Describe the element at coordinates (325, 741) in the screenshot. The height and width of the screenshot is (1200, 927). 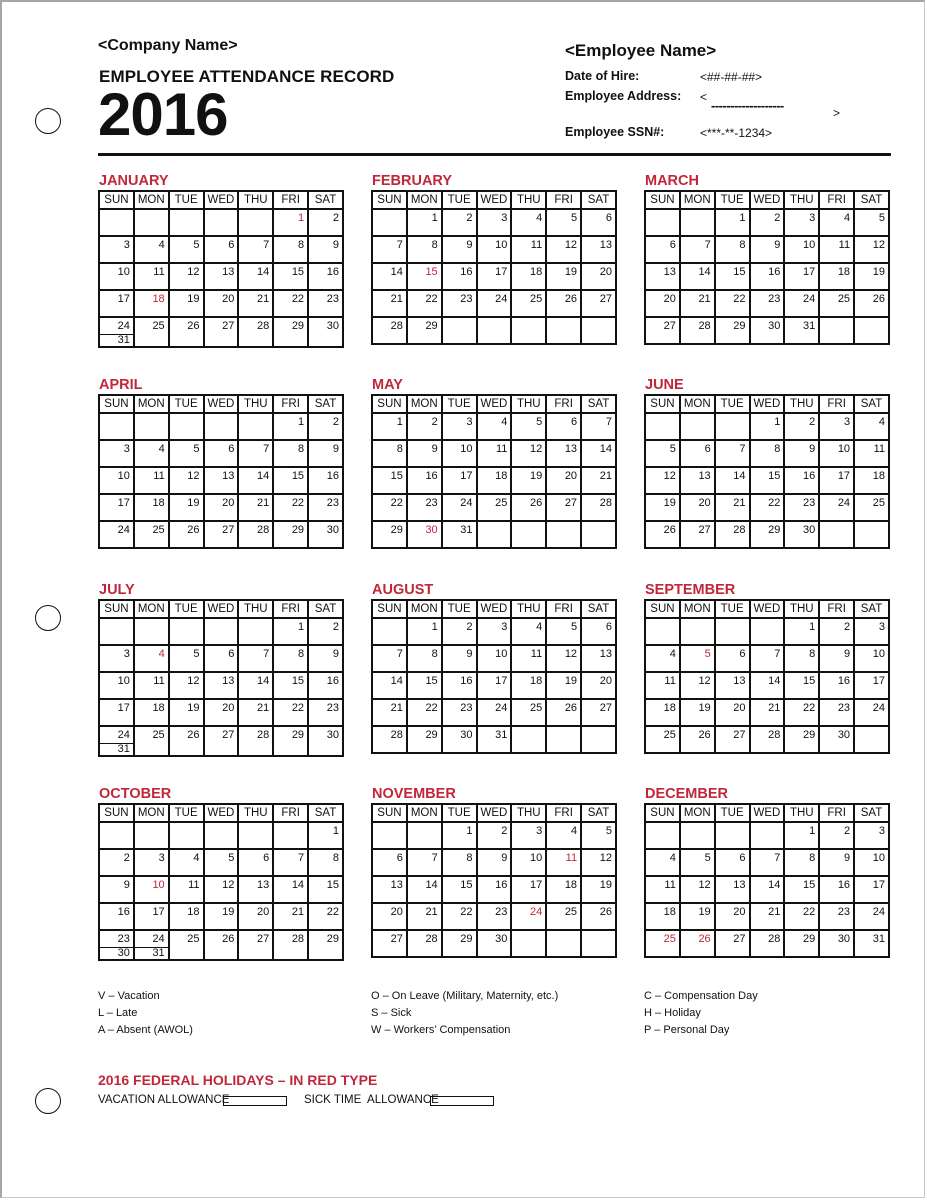
I see `day-cell: 30` at that location.